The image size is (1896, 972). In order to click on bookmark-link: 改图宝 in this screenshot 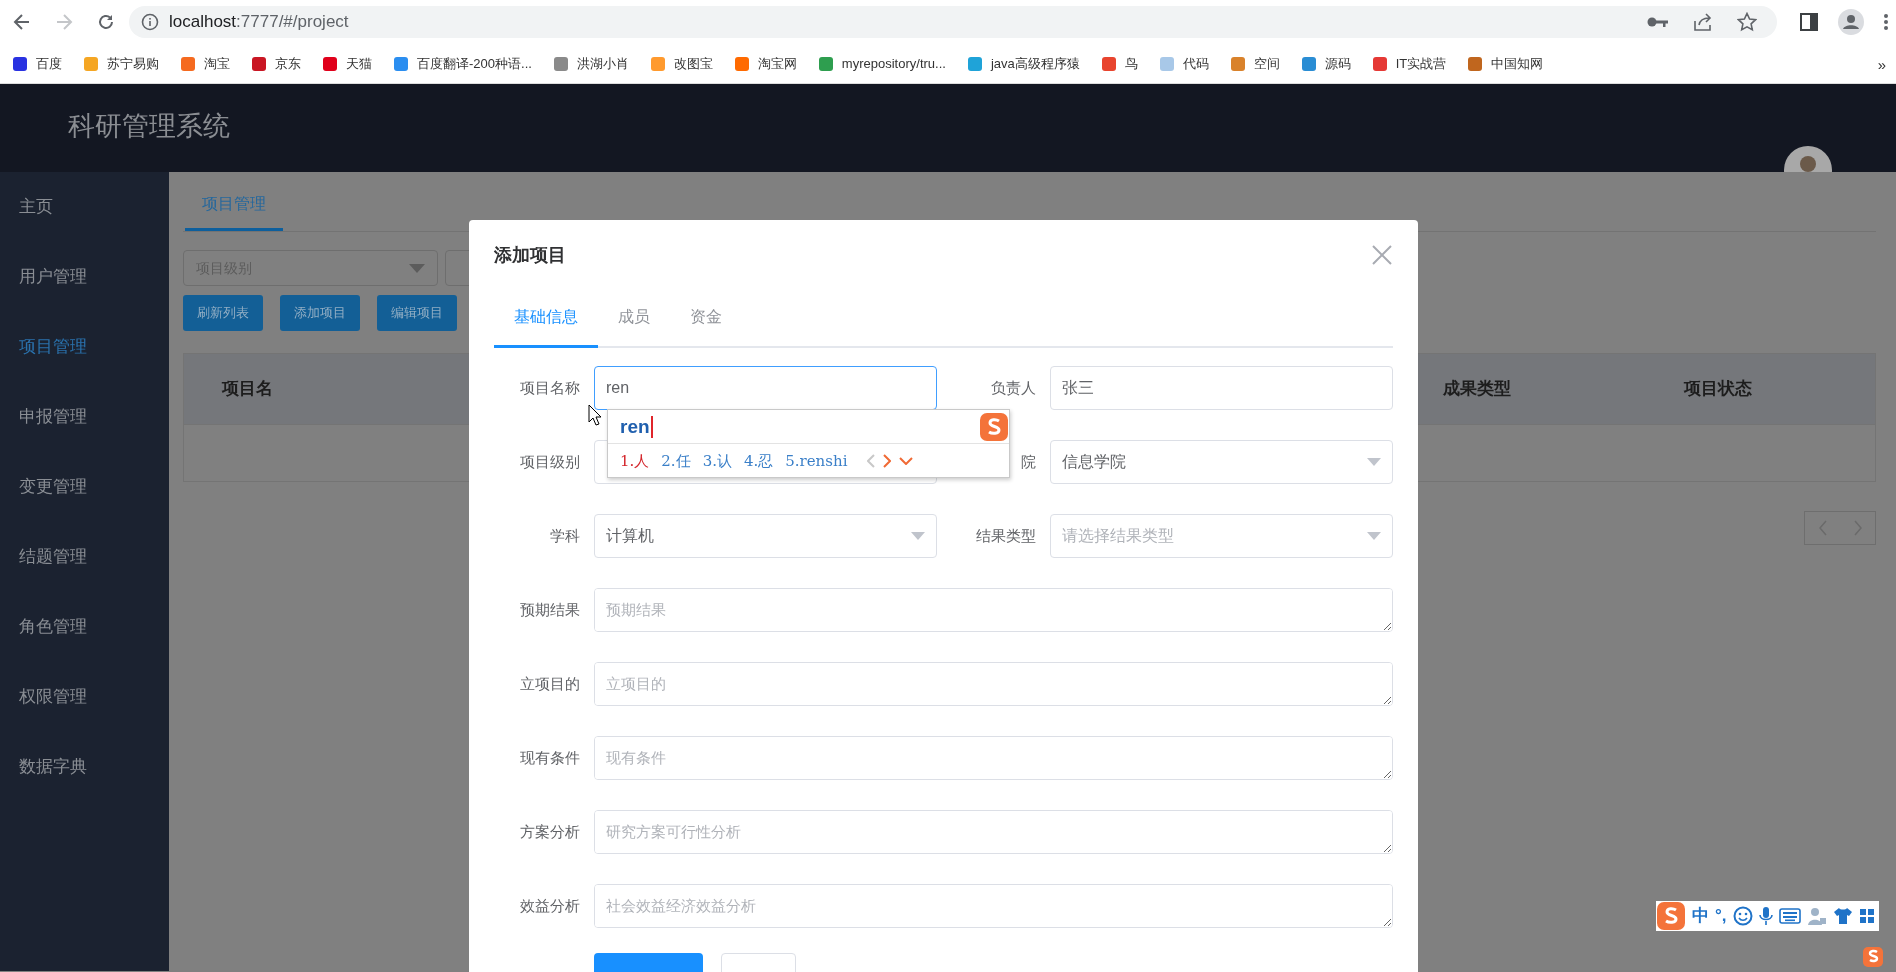, I will do `click(681, 63)`.